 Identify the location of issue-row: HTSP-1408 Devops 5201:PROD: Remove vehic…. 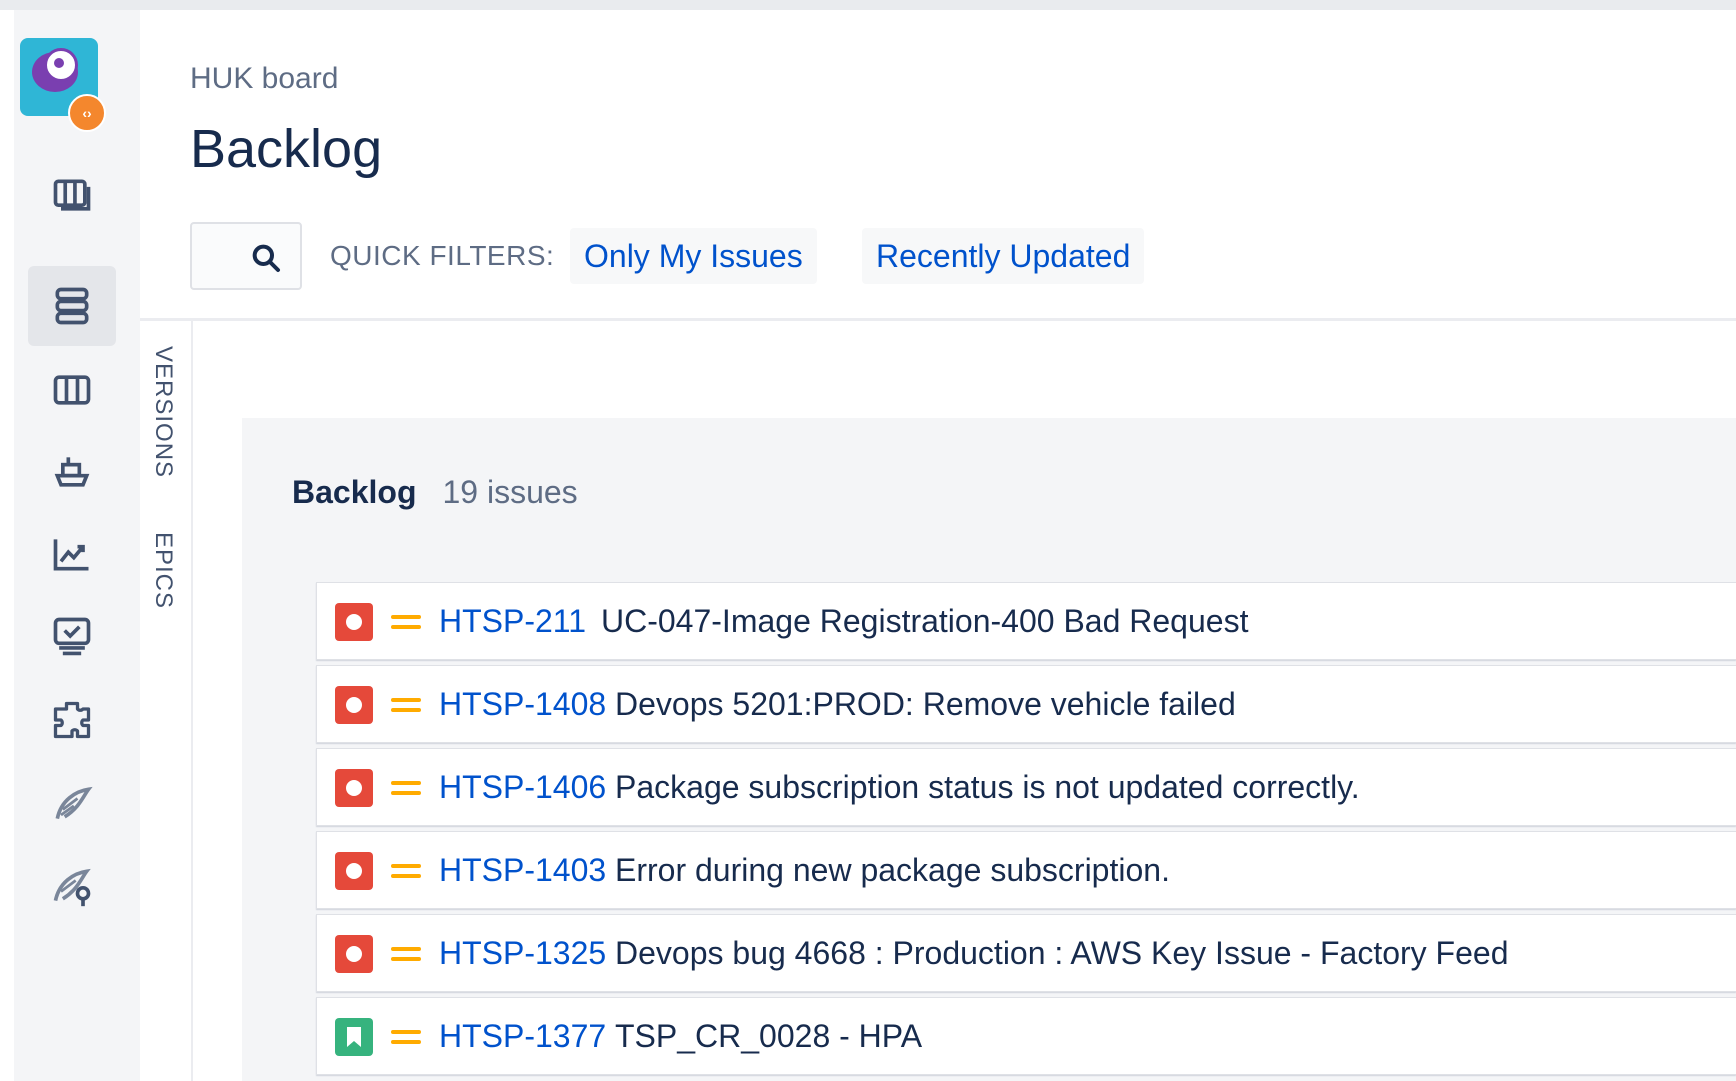
(1026, 704).